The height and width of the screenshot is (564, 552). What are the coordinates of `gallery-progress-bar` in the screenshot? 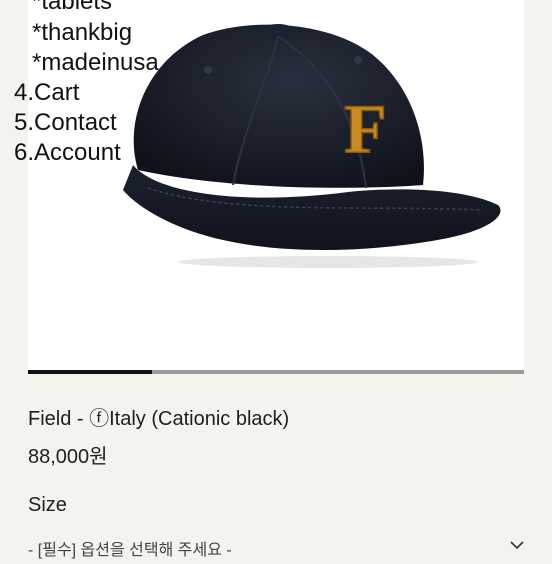 It's located at (276, 372).